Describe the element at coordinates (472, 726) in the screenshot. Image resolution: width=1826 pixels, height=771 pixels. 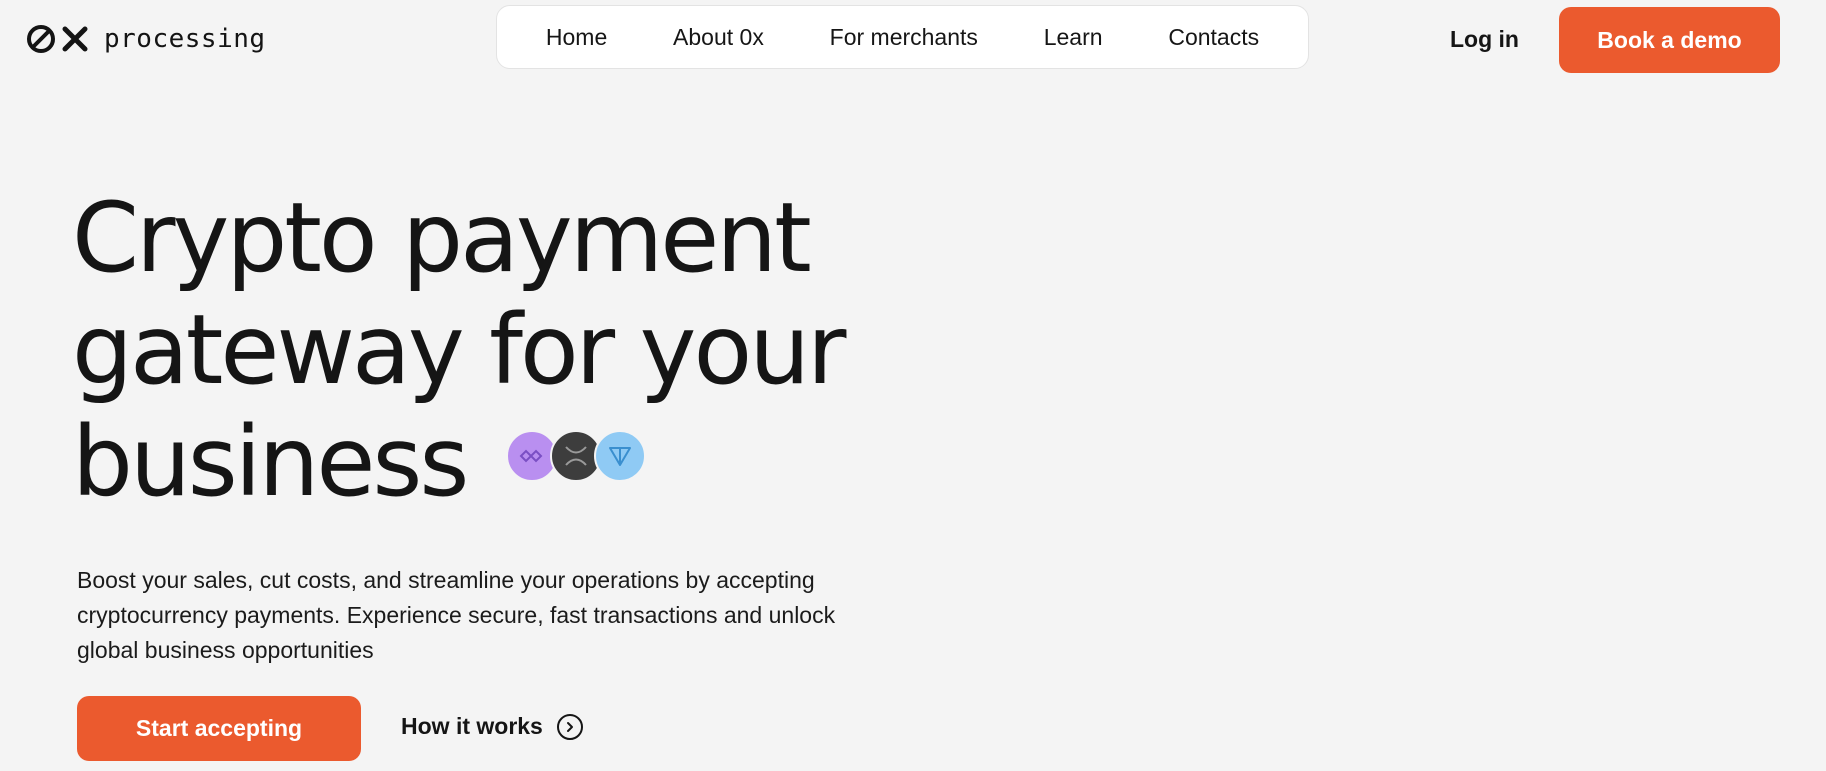
I see `how-it-works-label: How it works` at that location.